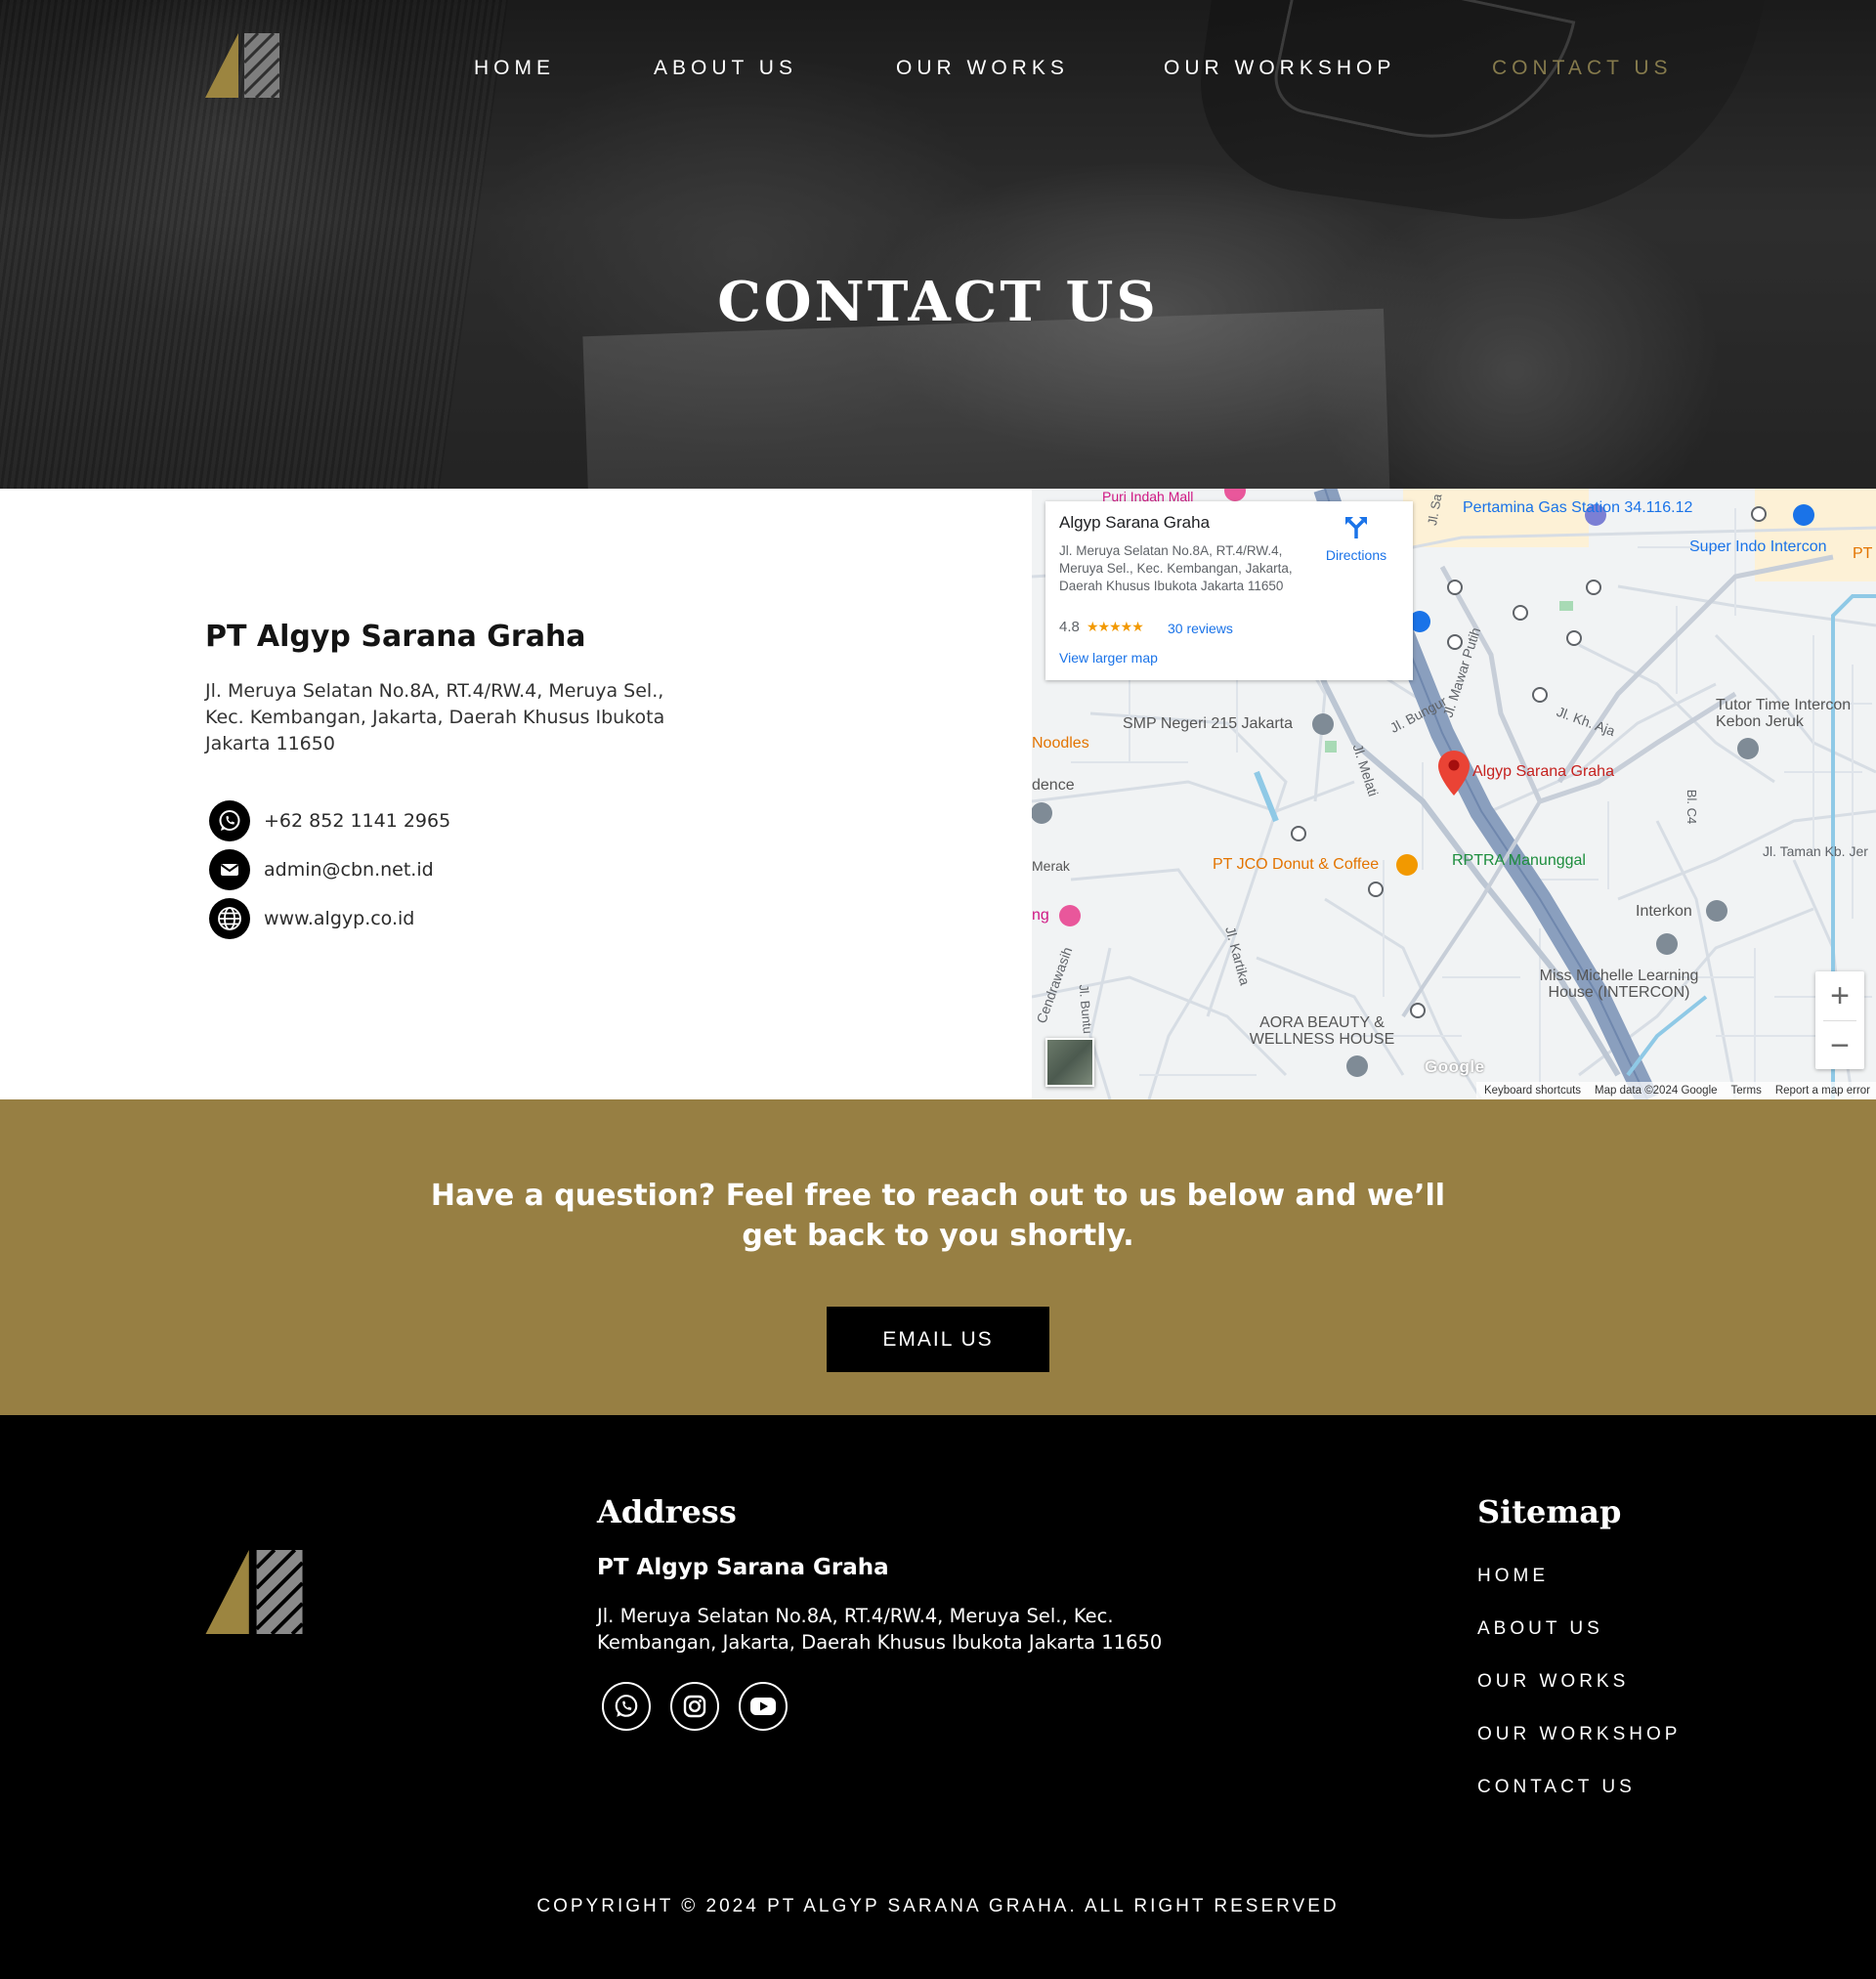  What do you see at coordinates (1060, 743) in the screenshot?
I see `map-label-noodles: Noodles` at bounding box center [1060, 743].